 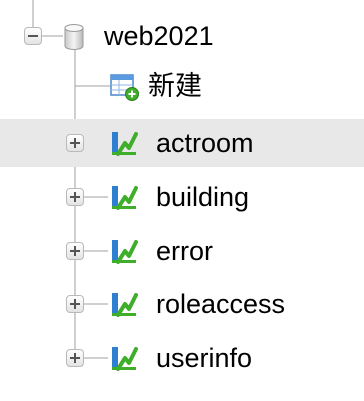 What do you see at coordinates (74, 39) in the screenshot?
I see `database-icon` at bounding box center [74, 39].